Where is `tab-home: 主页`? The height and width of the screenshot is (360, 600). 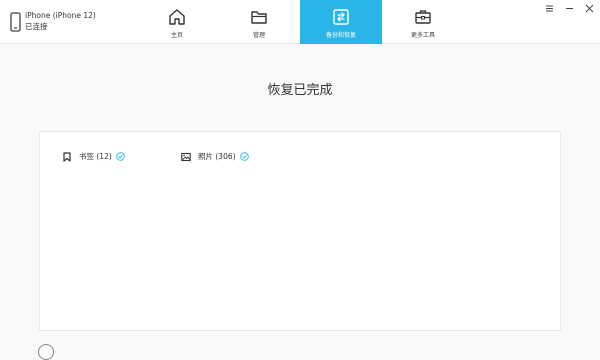
tab-home: 主页 is located at coordinates (177, 22).